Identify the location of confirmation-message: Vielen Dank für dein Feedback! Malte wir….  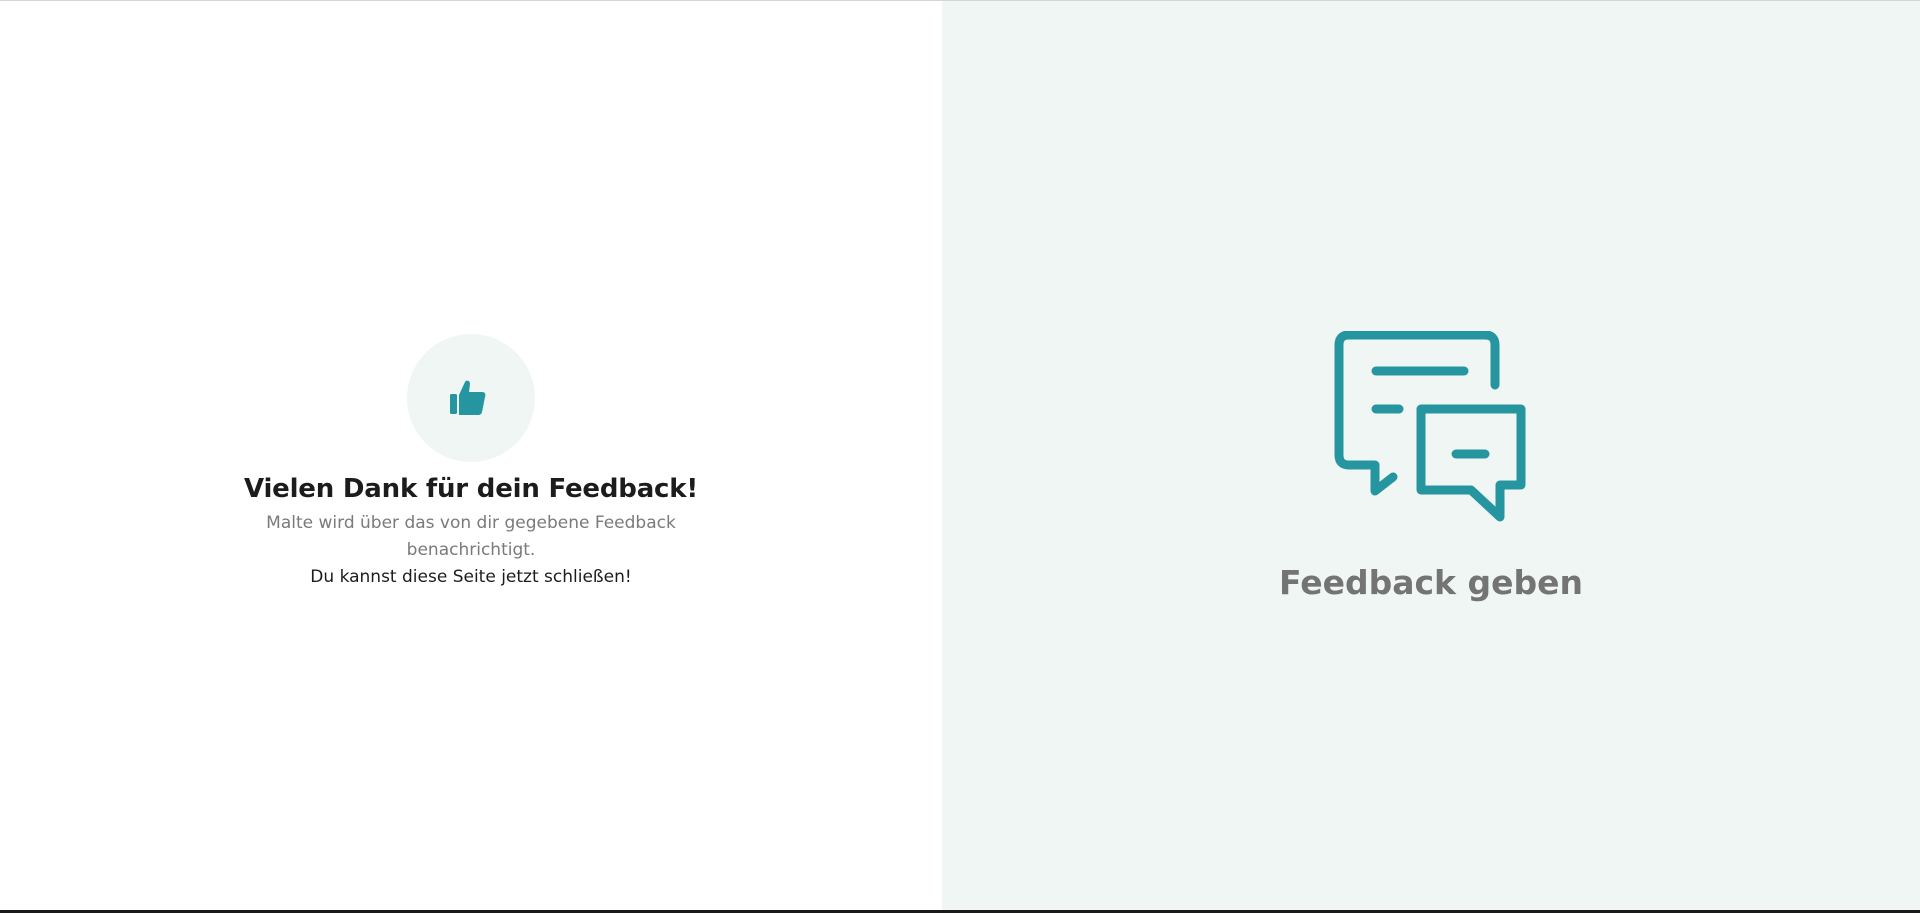
(471, 462).